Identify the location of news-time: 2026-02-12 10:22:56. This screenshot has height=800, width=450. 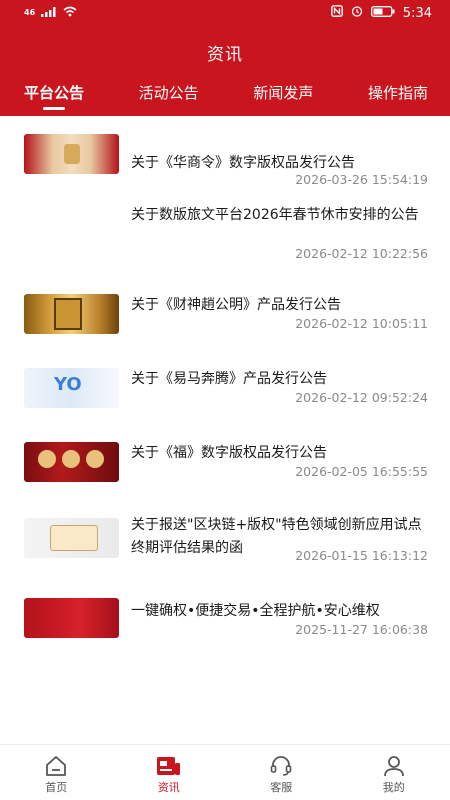
(361, 253).